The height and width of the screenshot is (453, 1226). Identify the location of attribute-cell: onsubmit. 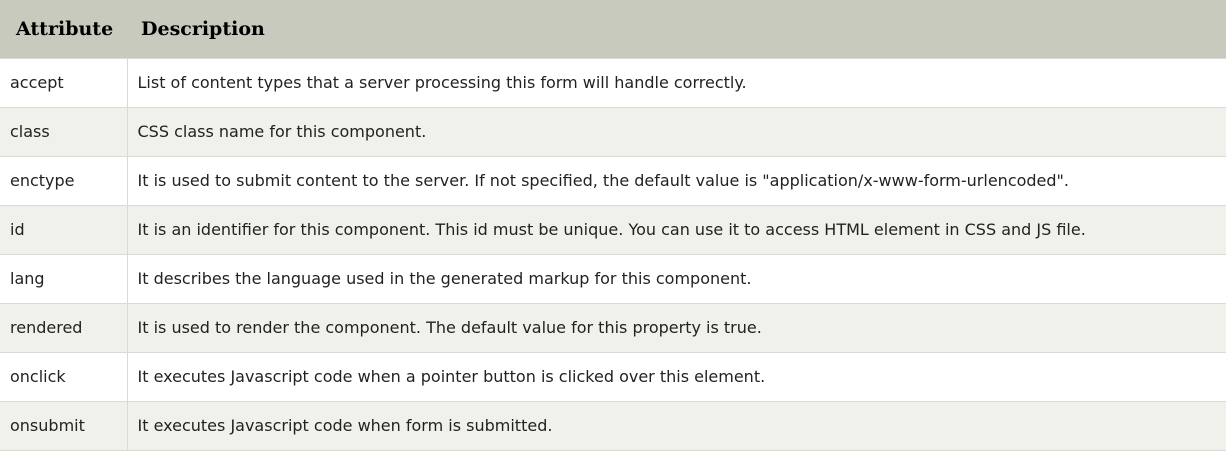
(64, 426).